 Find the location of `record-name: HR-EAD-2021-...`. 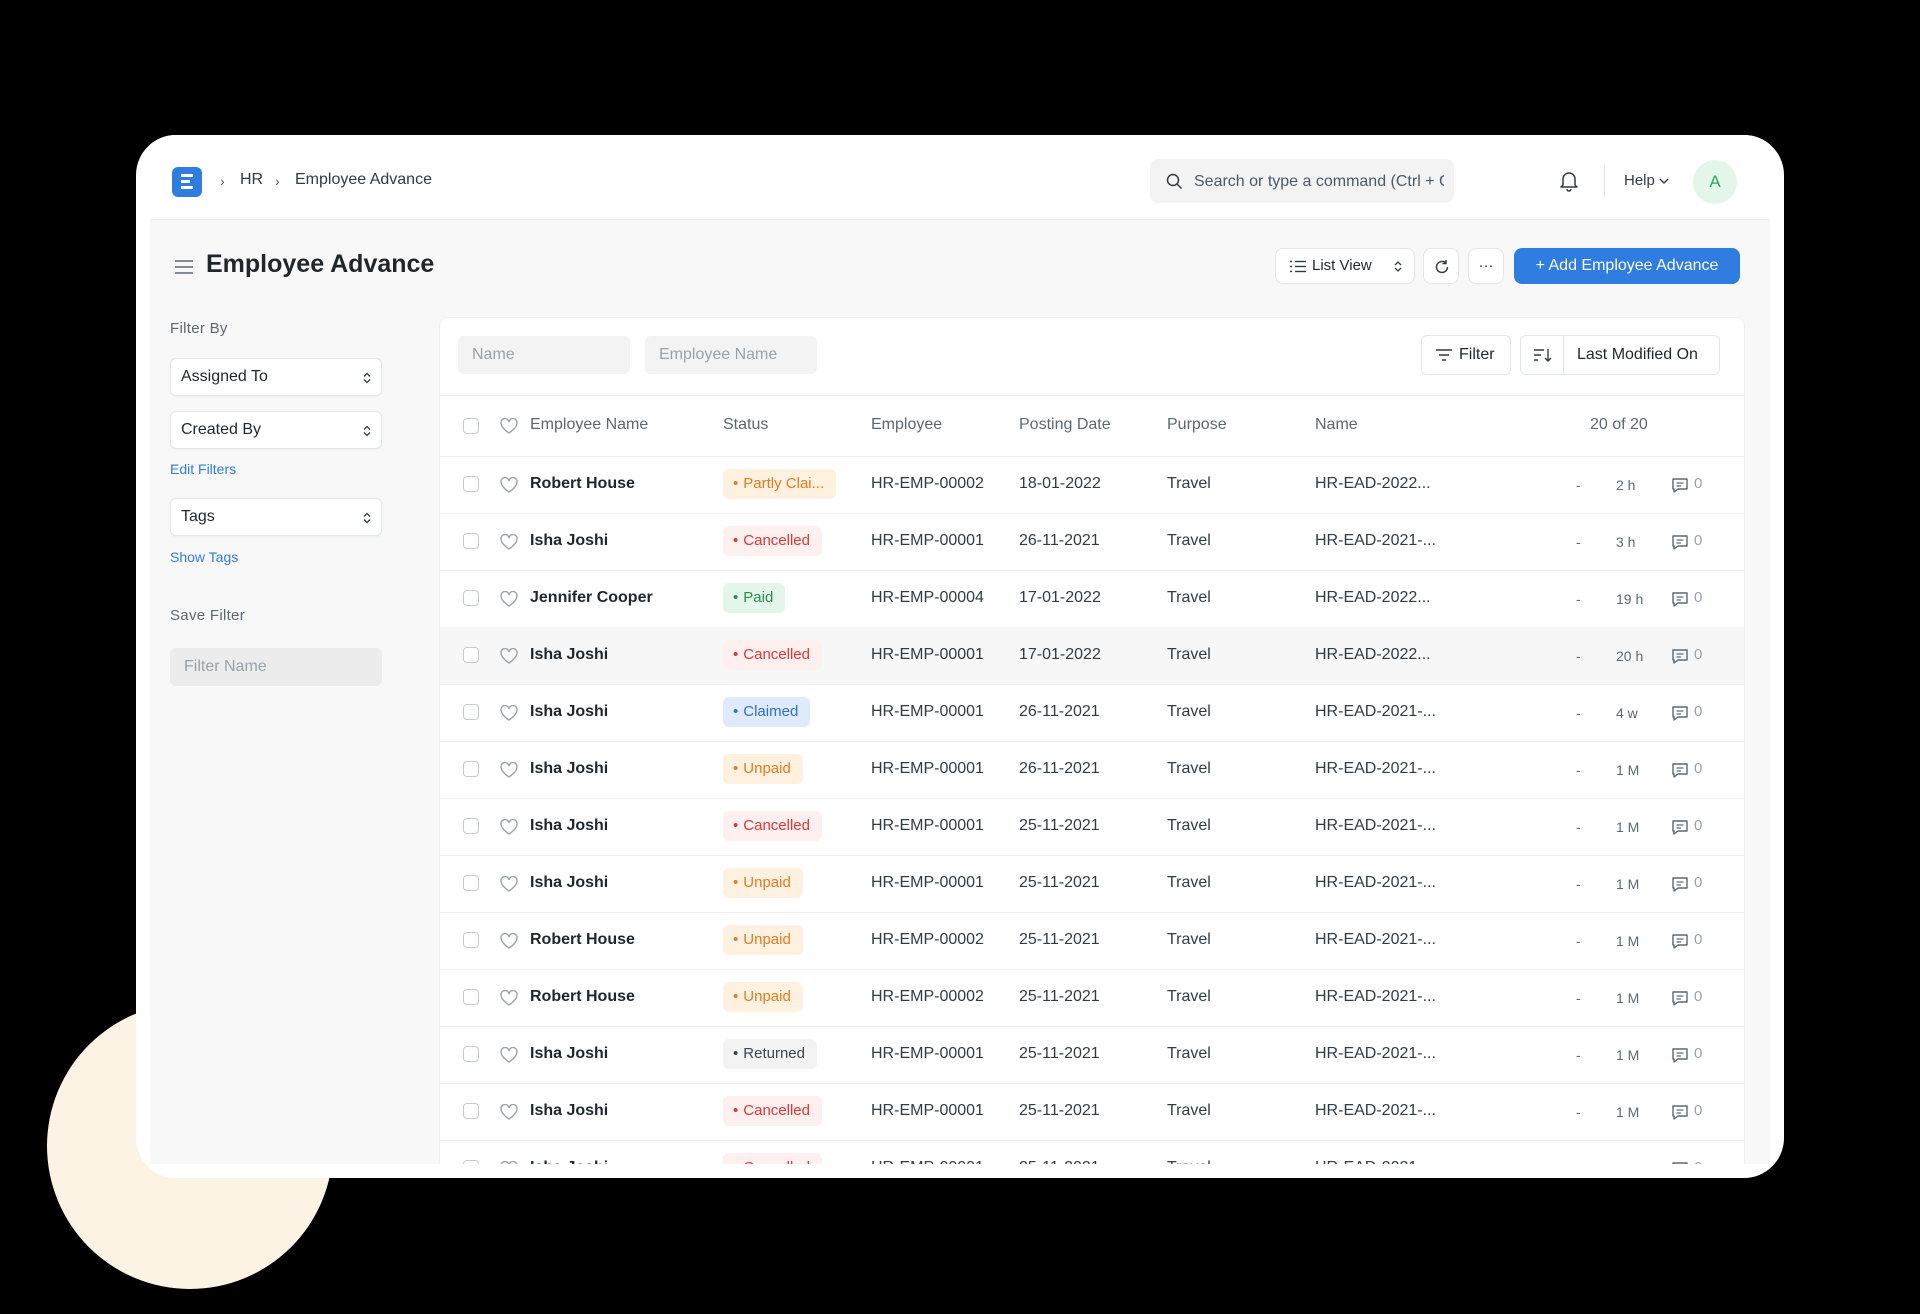

record-name: HR-EAD-2021-... is located at coordinates (1375, 825).